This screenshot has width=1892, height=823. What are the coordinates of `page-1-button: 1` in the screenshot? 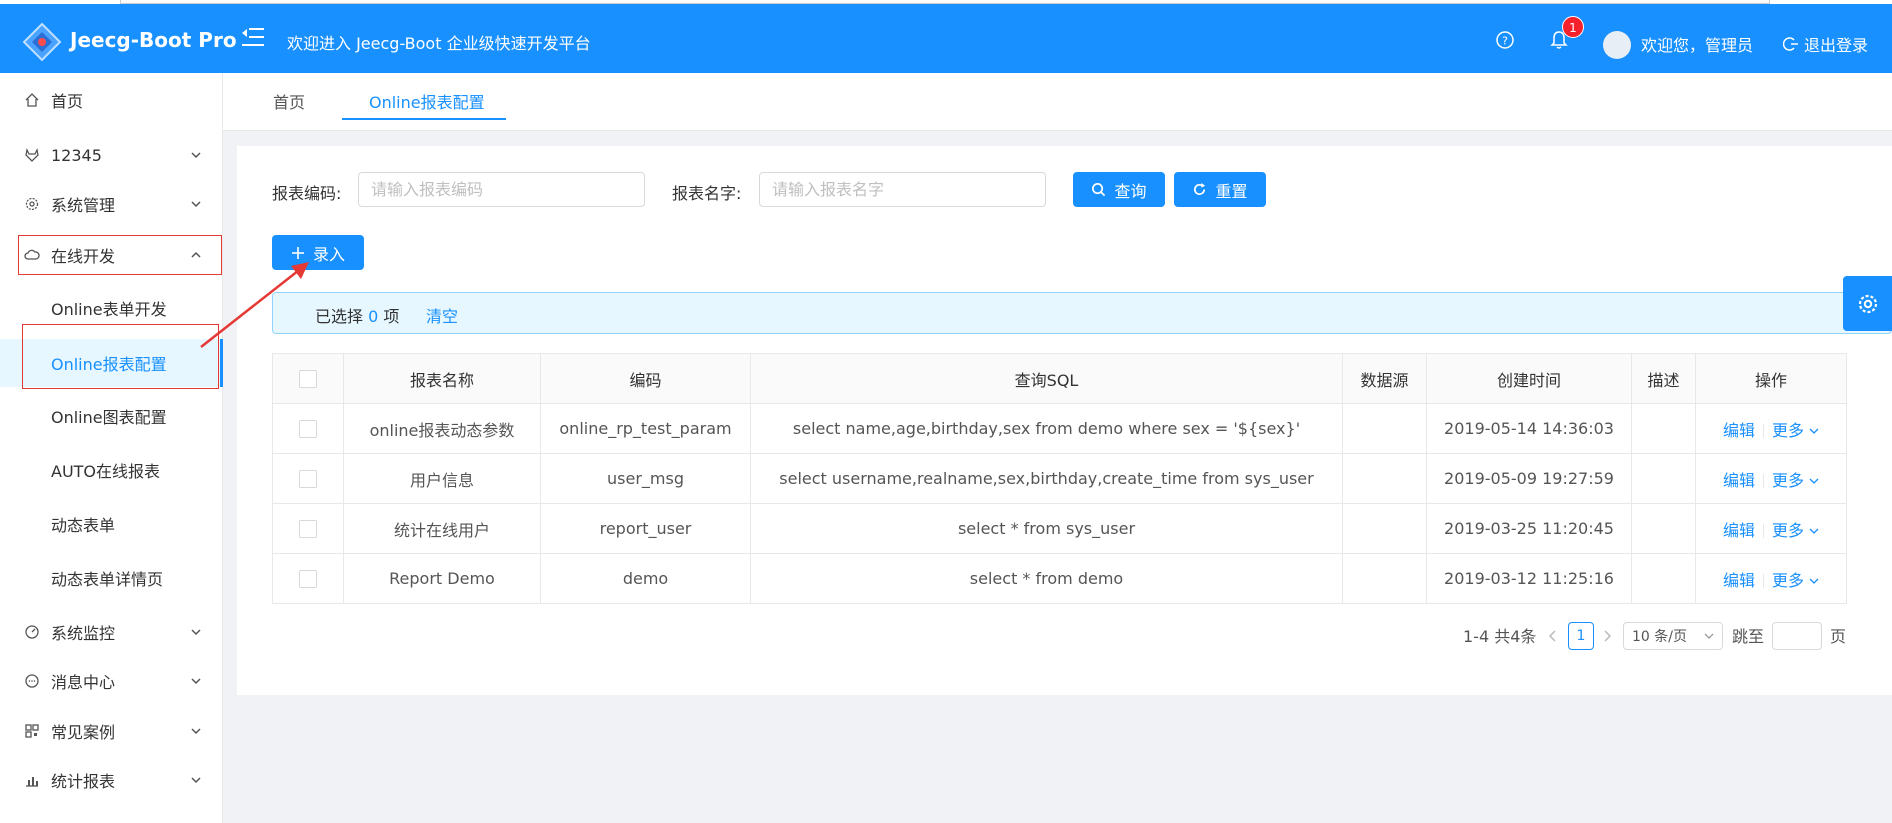 It's located at (1581, 636).